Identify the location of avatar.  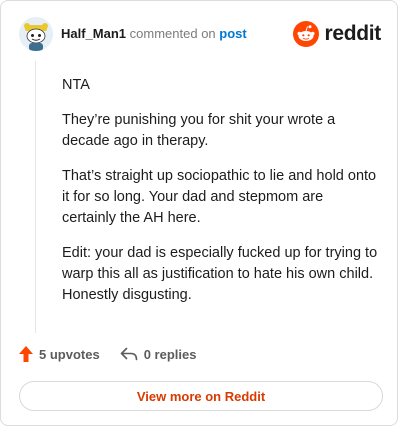
(36, 34).